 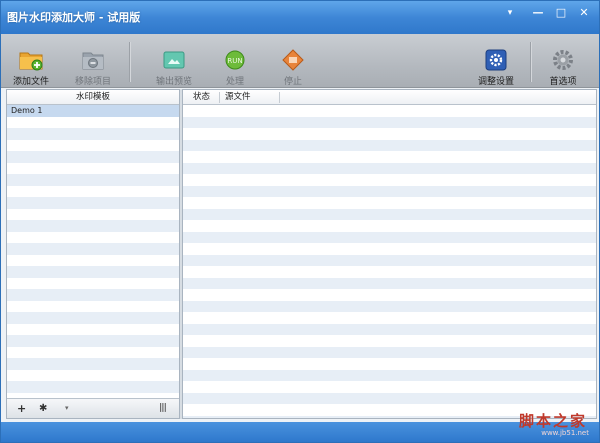 What do you see at coordinates (300, 432) in the screenshot?
I see `status-bar` at bounding box center [300, 432].